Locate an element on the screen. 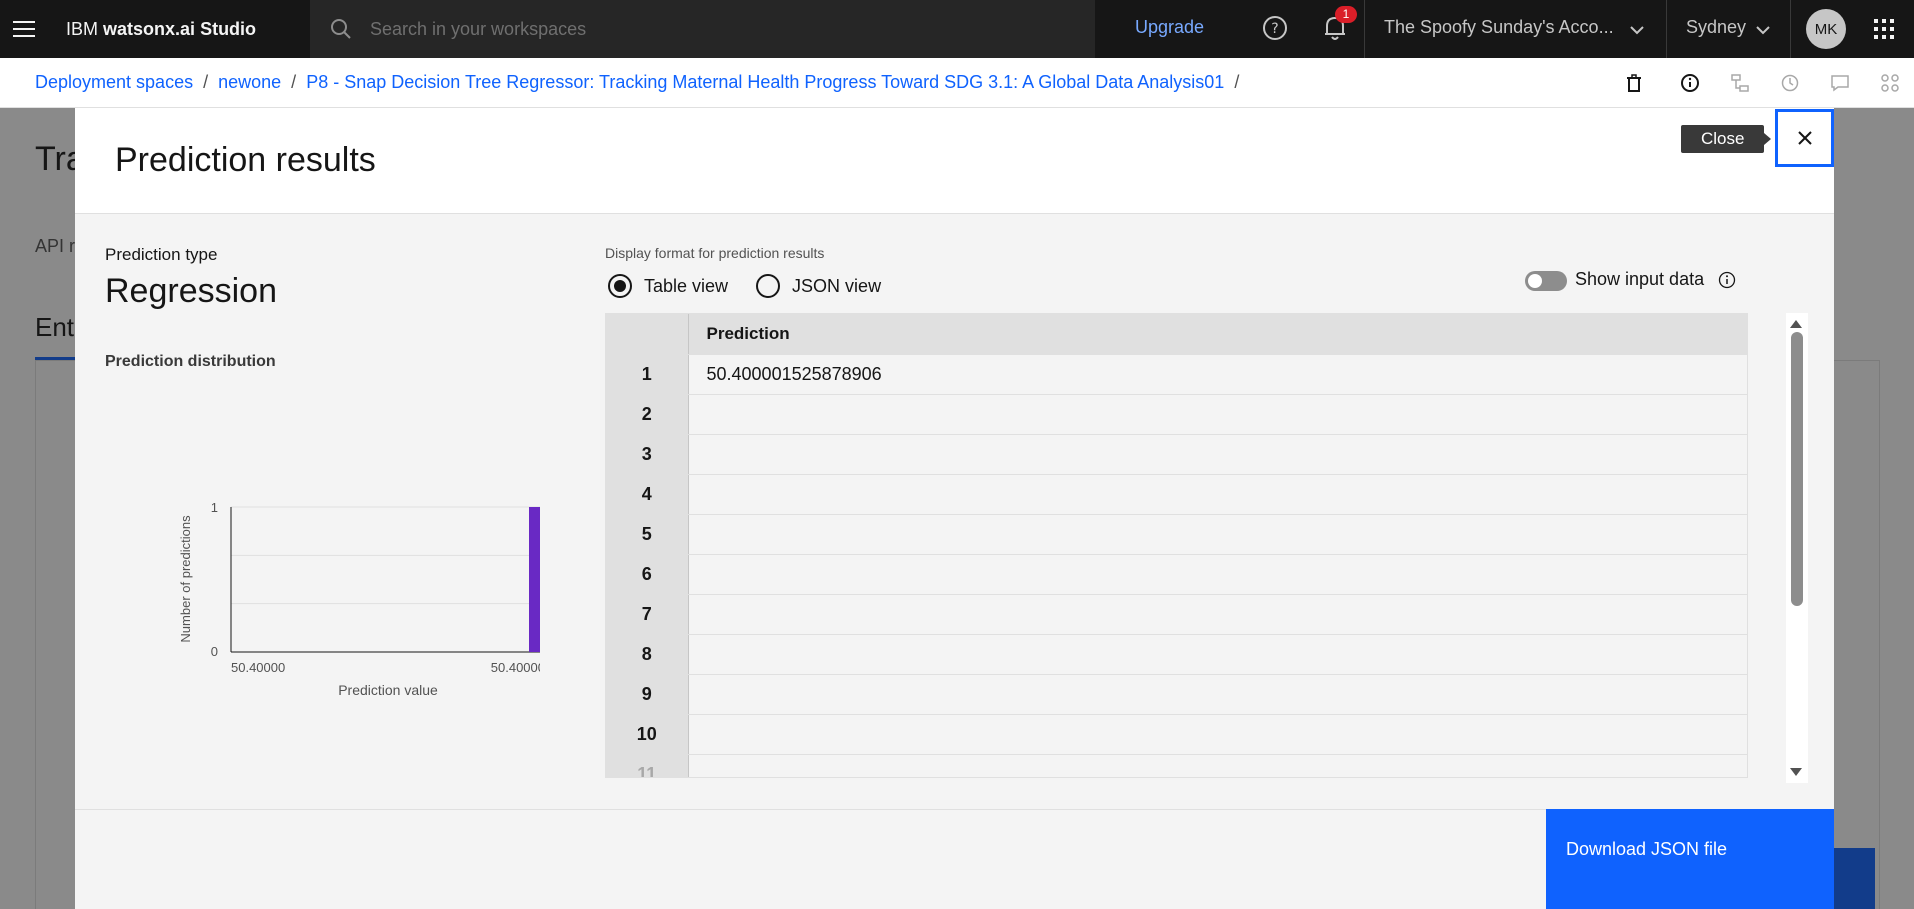 The height and width of the screenshot is (909, 1914). flow-icon is located at coordinates (1740, 85).